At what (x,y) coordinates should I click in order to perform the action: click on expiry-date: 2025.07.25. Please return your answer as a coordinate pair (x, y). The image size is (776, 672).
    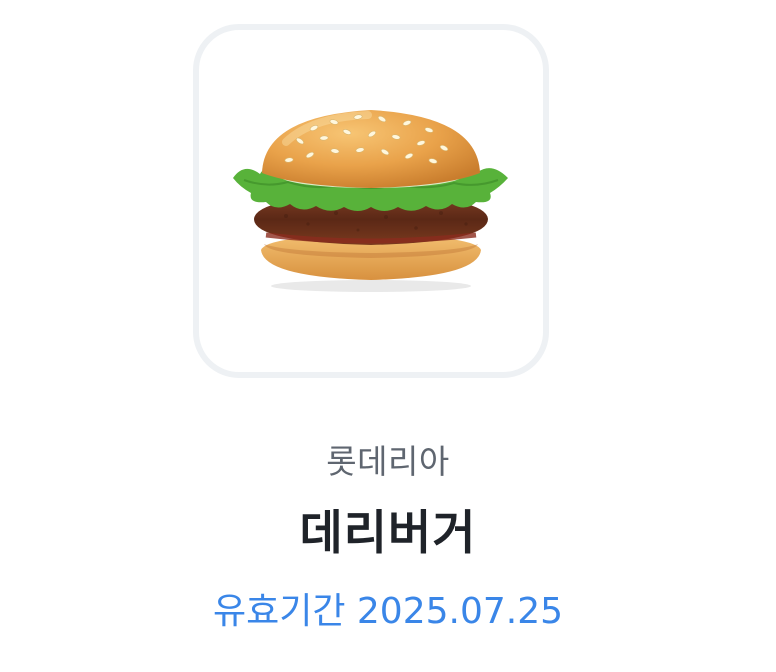
    Looking at the image, I should click on (460, 611).